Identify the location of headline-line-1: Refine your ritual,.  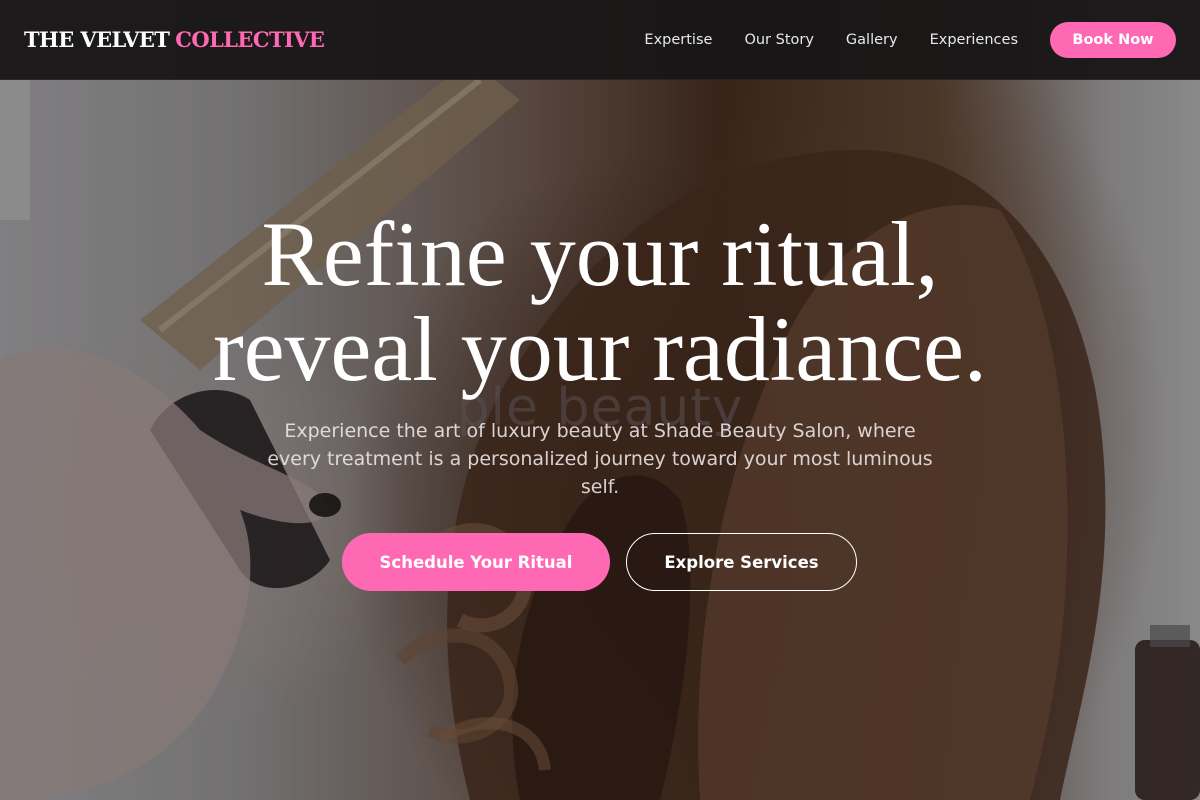
(600, 254).